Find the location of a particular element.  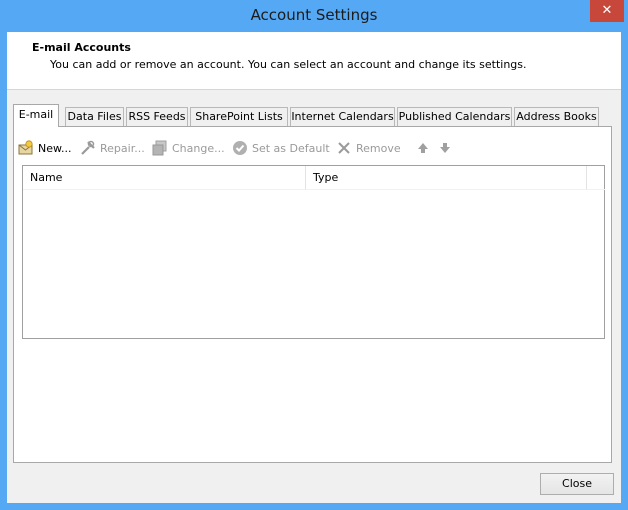

arrow-up-icon is located at coordinates (423, 148).